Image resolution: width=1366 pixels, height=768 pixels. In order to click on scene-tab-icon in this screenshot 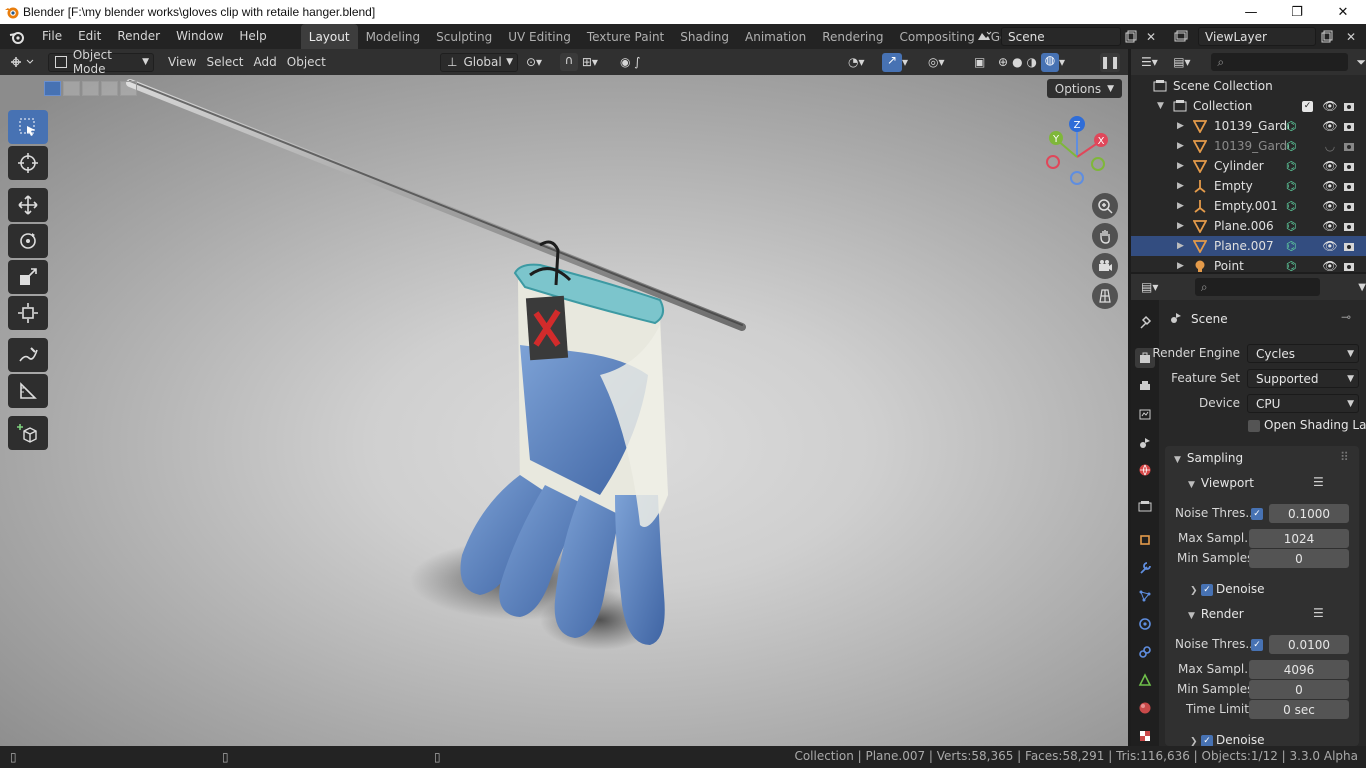, I will do `click(1145, 442)`.